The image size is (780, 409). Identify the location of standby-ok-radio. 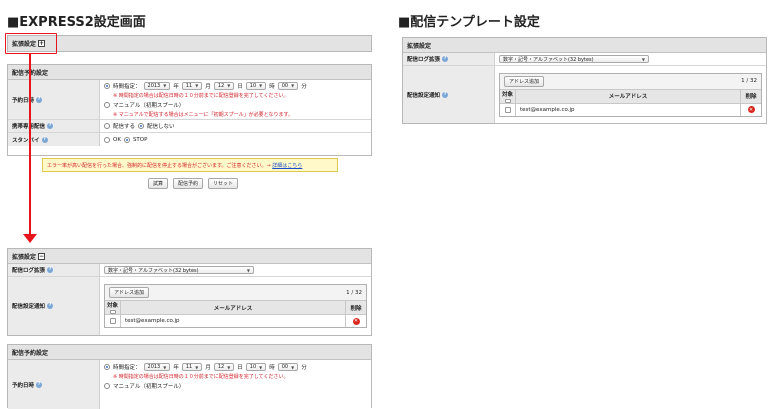
(107, 139).